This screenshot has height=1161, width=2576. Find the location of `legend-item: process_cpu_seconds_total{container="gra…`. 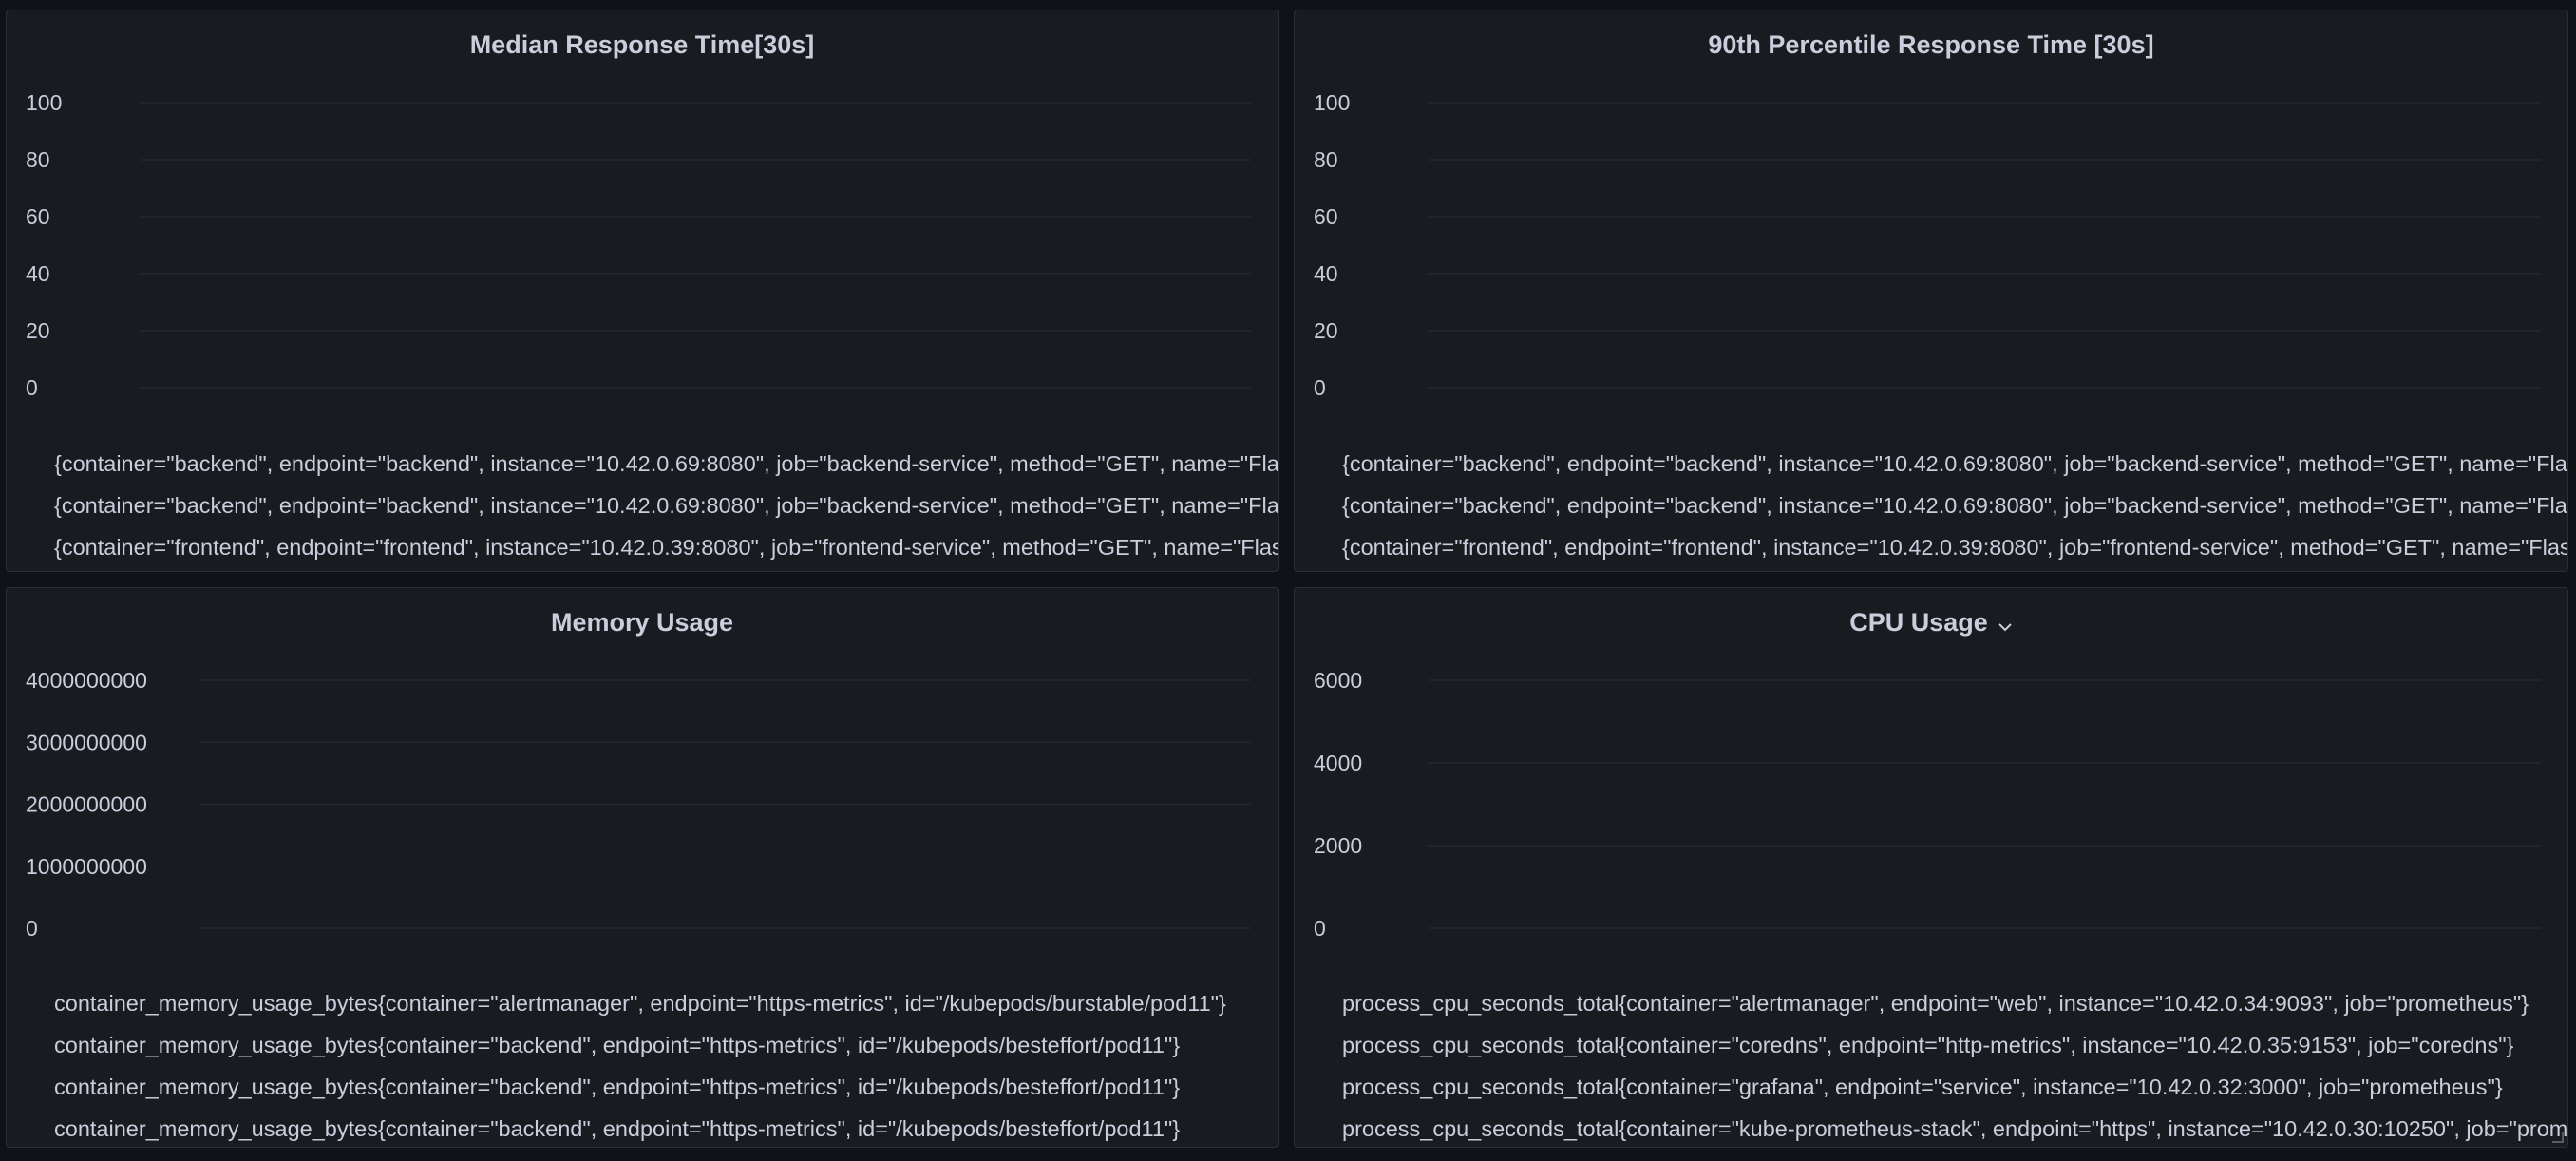

legend-item: process_cpu_seconds_total{container="gra… is located at coordinates (1954, 1087).